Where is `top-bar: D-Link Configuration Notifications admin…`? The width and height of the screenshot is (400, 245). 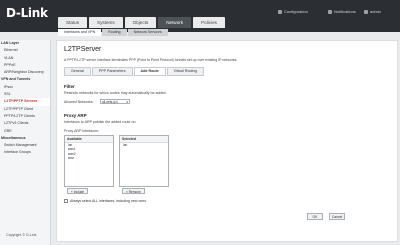 top-bar: D-Link Configuration Notifications admin… is located at coordinates (200, 16).